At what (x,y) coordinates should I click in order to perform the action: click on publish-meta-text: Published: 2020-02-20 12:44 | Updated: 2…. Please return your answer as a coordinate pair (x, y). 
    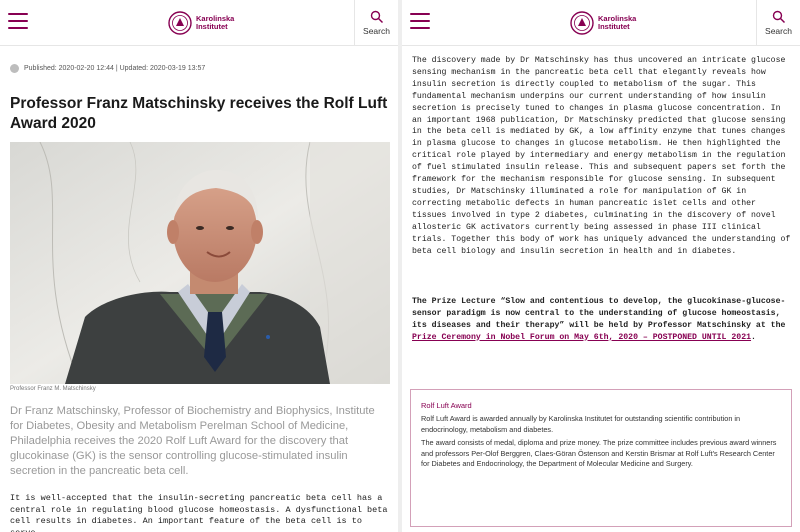
    Looking at the image, I should click on (115, 68).